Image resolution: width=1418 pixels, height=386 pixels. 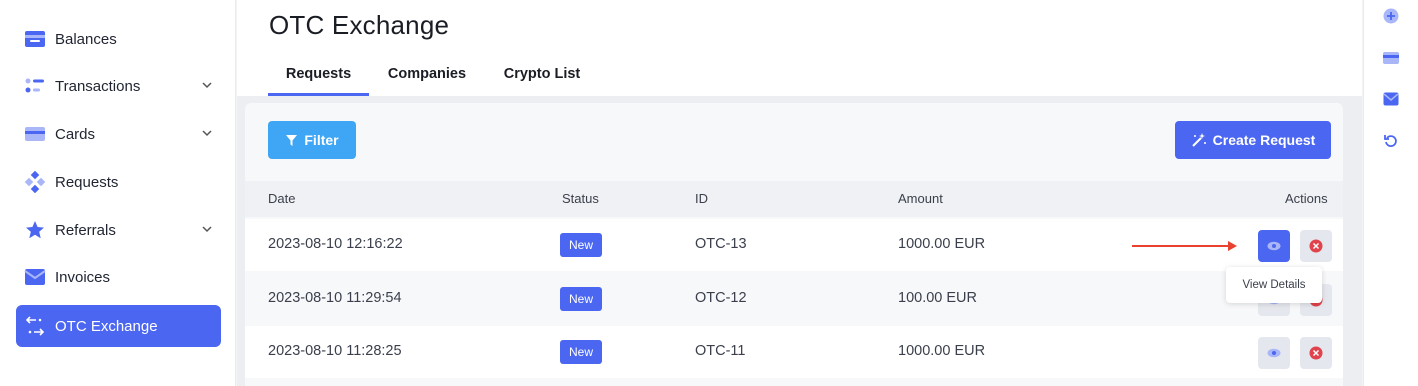 What do you see at coordinates (118, 39) in the screenshot?
I see `sidebar-item-balances: Balances` at bounding box center [118, 39].